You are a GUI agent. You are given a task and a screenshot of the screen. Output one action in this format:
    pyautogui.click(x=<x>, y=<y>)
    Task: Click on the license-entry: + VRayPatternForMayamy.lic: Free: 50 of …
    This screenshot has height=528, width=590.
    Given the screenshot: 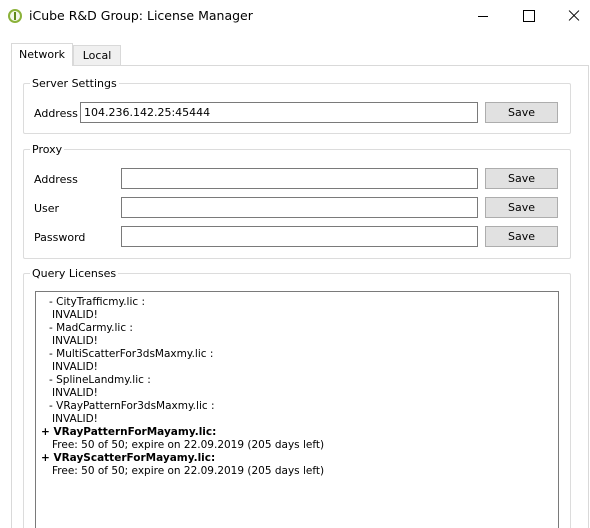 What is the action you would take?
    pyautogui.click(x=297, y=439)
    